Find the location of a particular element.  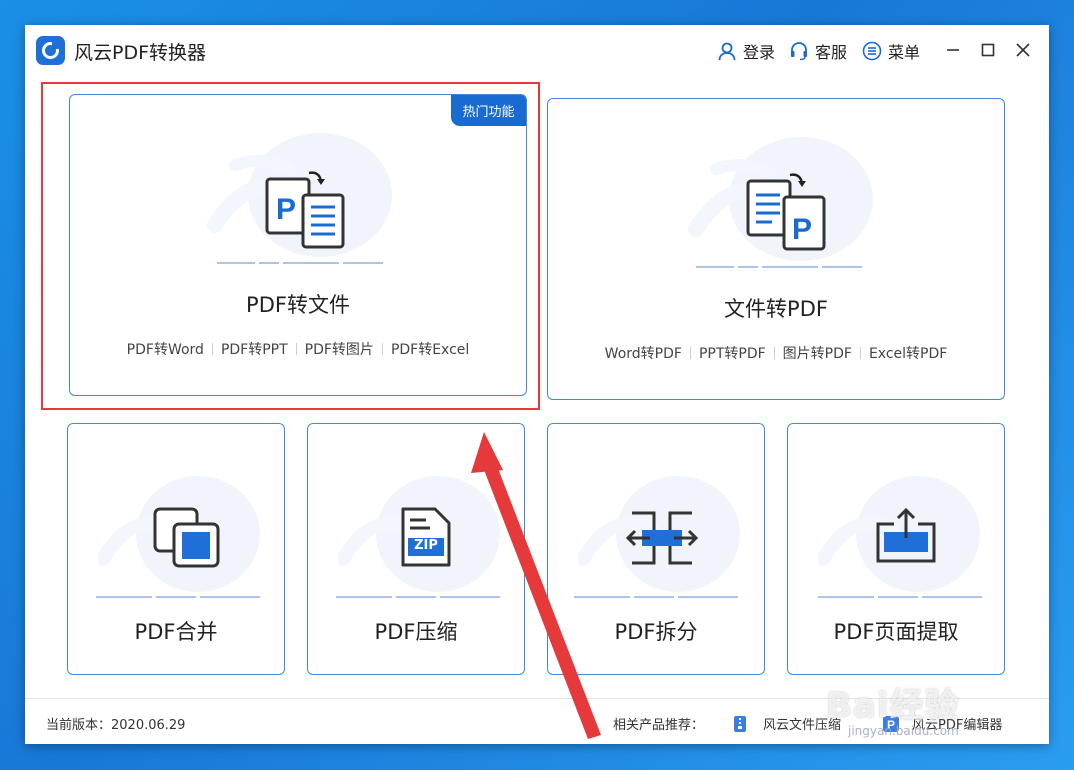

zip-file-icon is located at coordinates (426, 537).